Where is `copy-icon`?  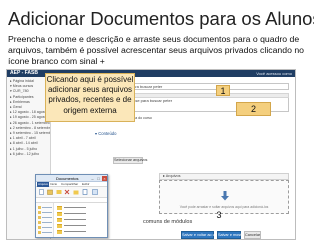
copy-icon is located at coordinates (42, 192).